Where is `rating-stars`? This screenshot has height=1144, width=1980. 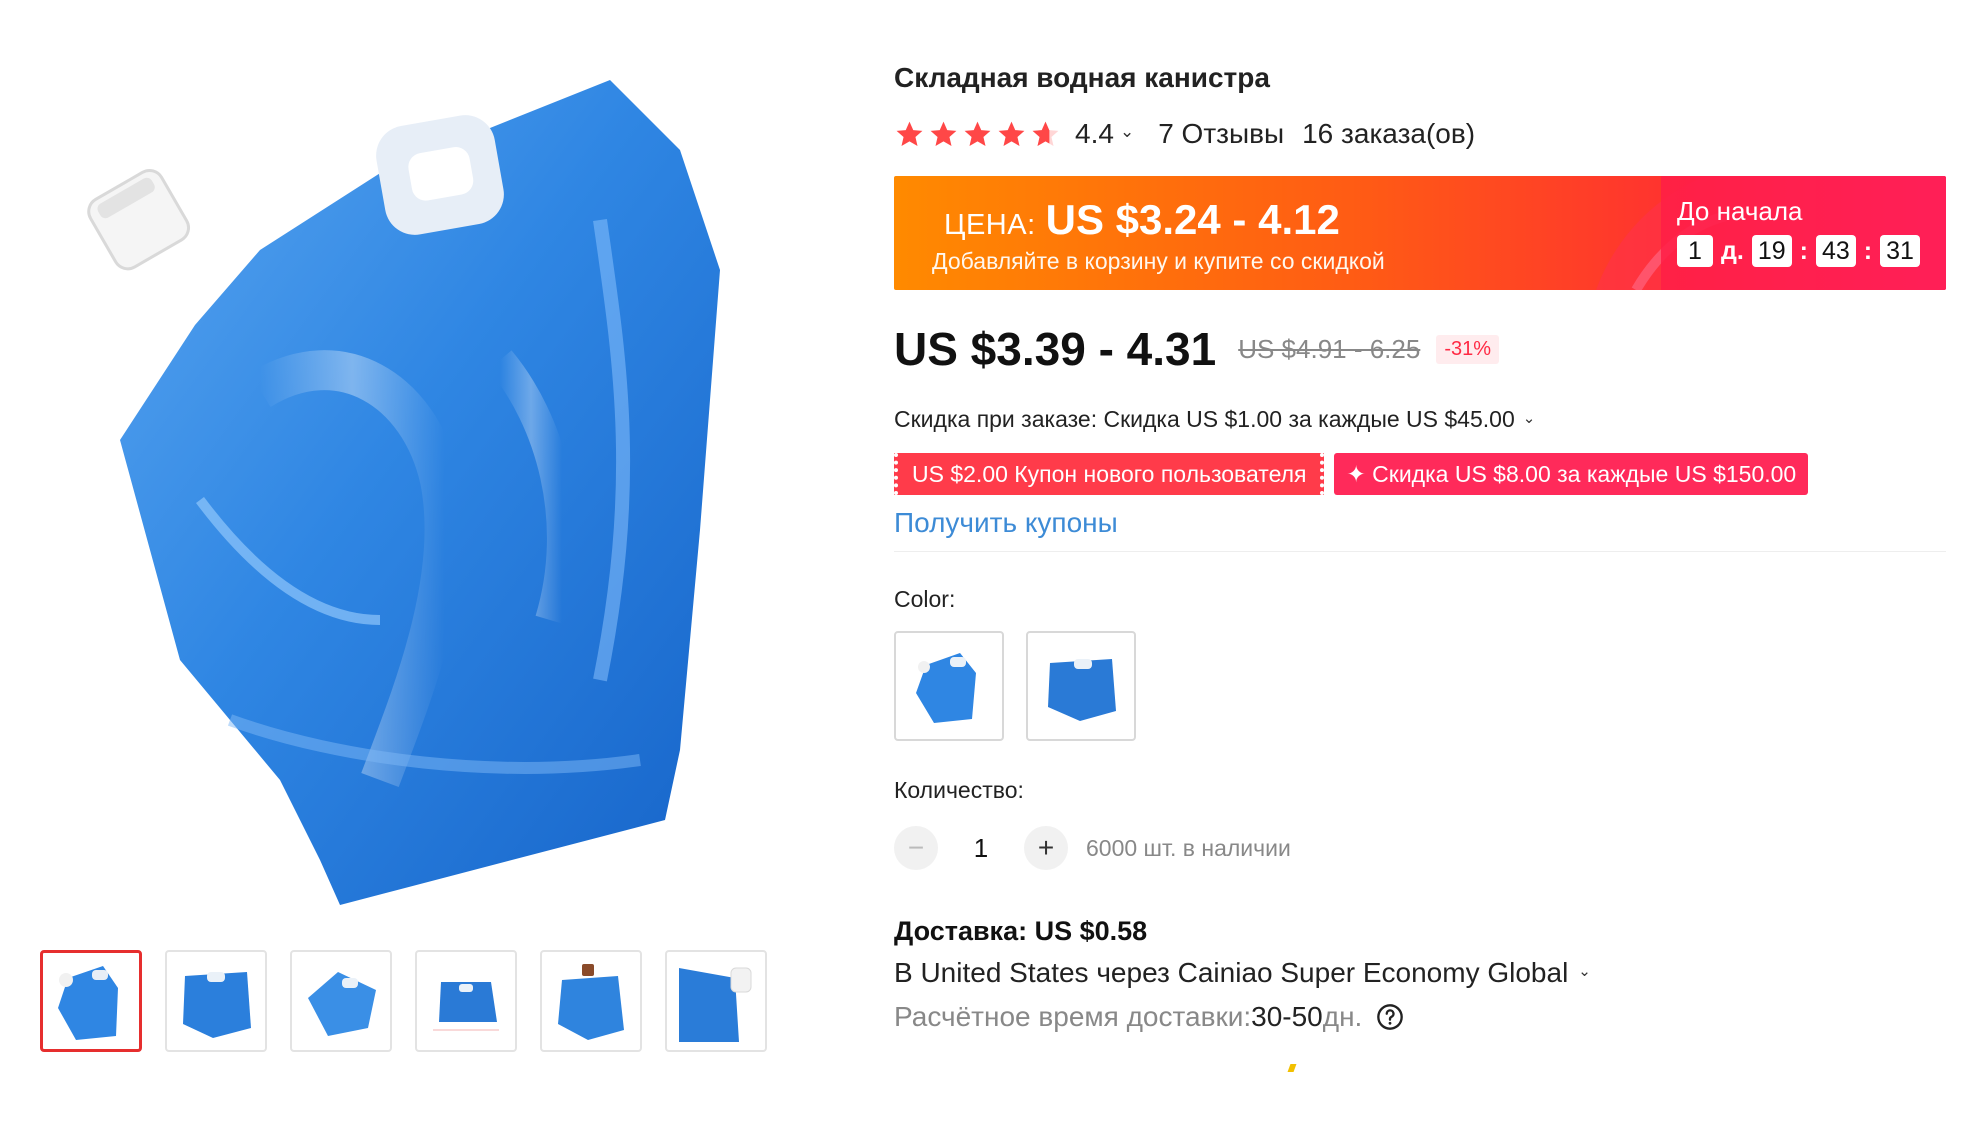 rating-stars is located at coordinates (977, 134).